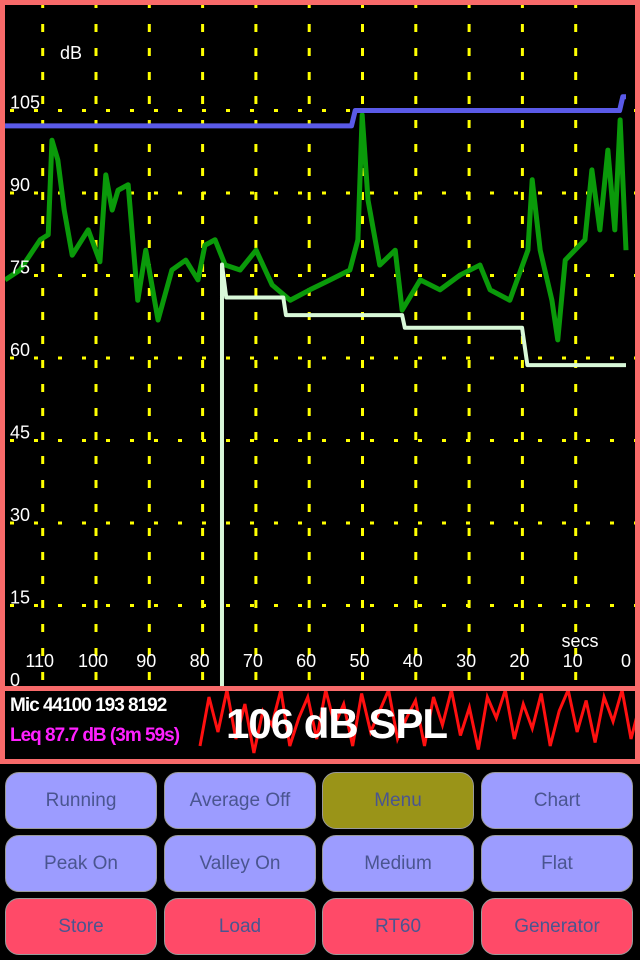  What do you see at coordinates (573, 661) in the screenshot?
I see `x-tick-label: 10` at bounding box center [573, 661].